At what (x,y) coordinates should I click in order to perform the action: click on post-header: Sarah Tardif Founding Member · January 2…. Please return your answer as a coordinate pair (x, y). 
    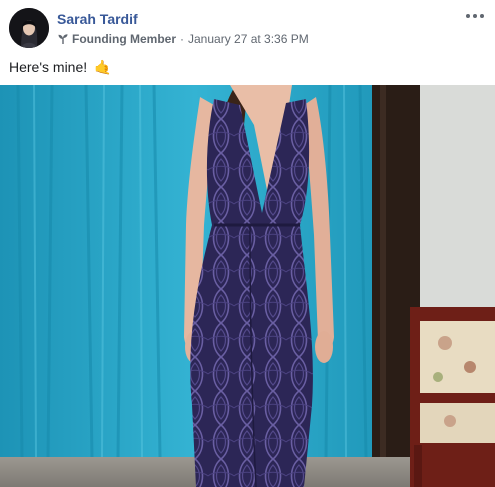
    Looking at the image, I should click on (247, 26).